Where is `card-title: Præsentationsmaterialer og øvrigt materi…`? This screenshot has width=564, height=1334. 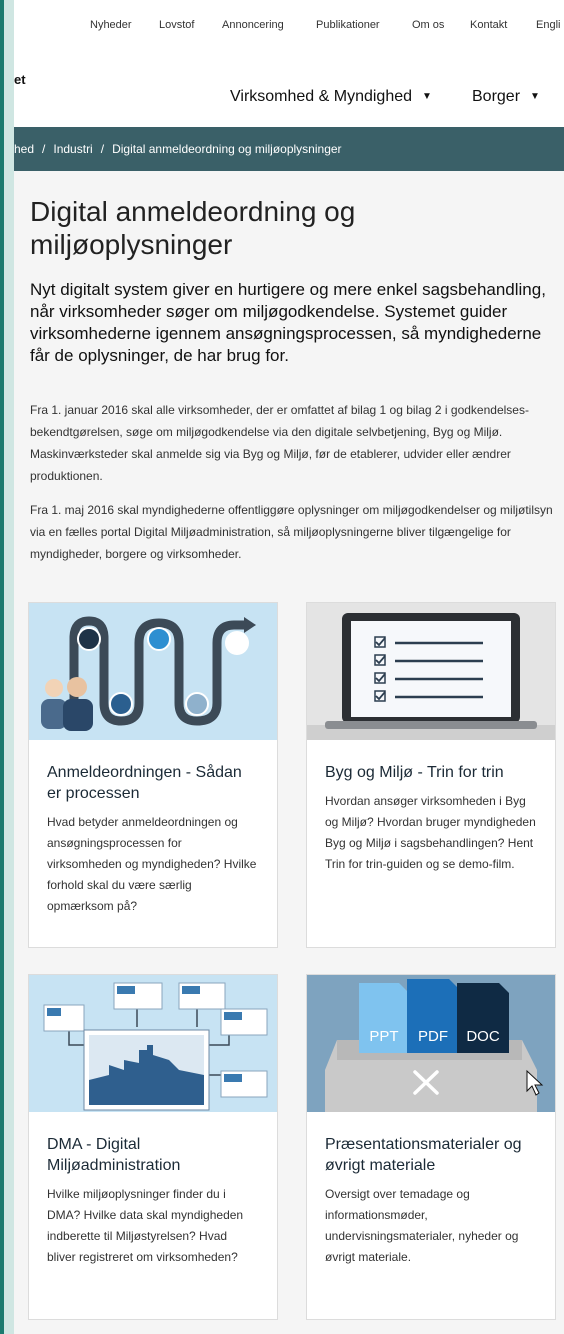
card-title: Præsentationsmaterialer og øvrigt materi… is located at coordinates (431, 1155).